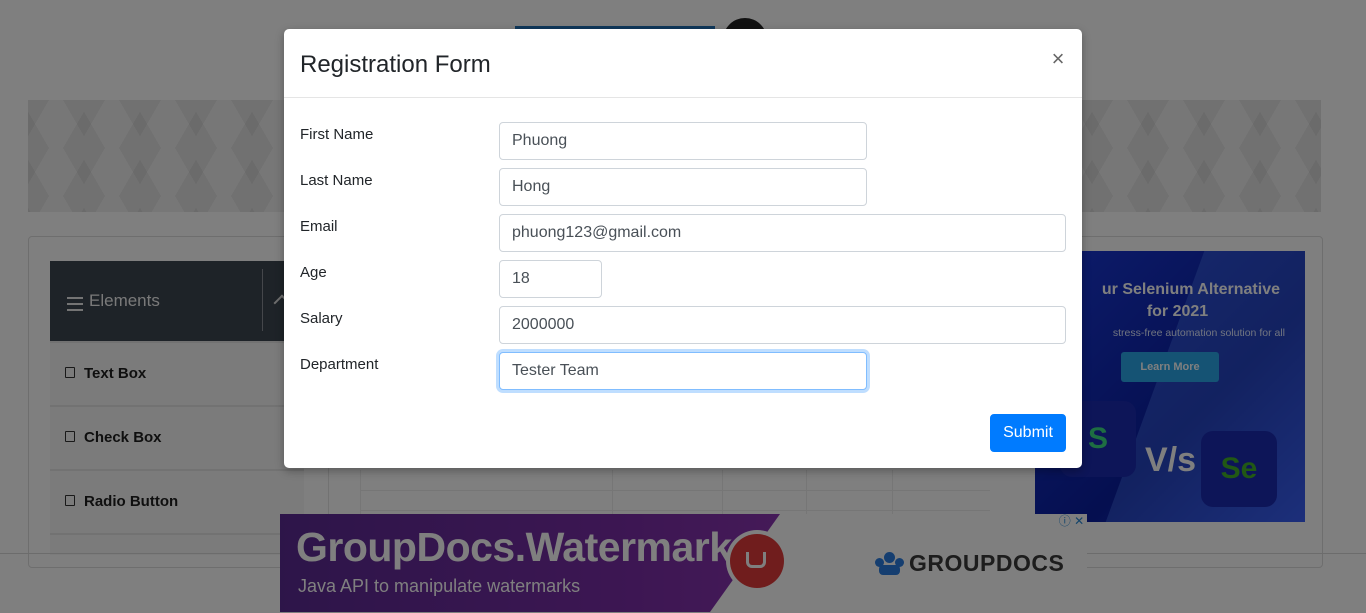 The width and height of the screenshot is (1366, 613). What do you see at coordinates (1028, 433) in the screenshot?
I see `submit-button: Submit` at bounding box center [1028, 433].